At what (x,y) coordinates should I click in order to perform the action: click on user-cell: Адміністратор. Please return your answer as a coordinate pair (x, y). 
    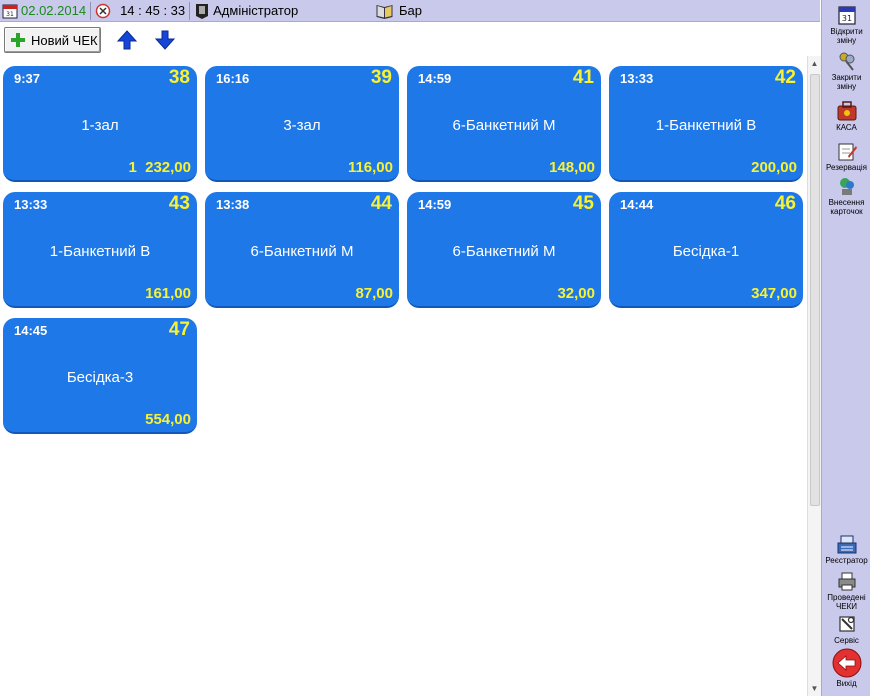
    Looking at the image, I should click on (246, 10).